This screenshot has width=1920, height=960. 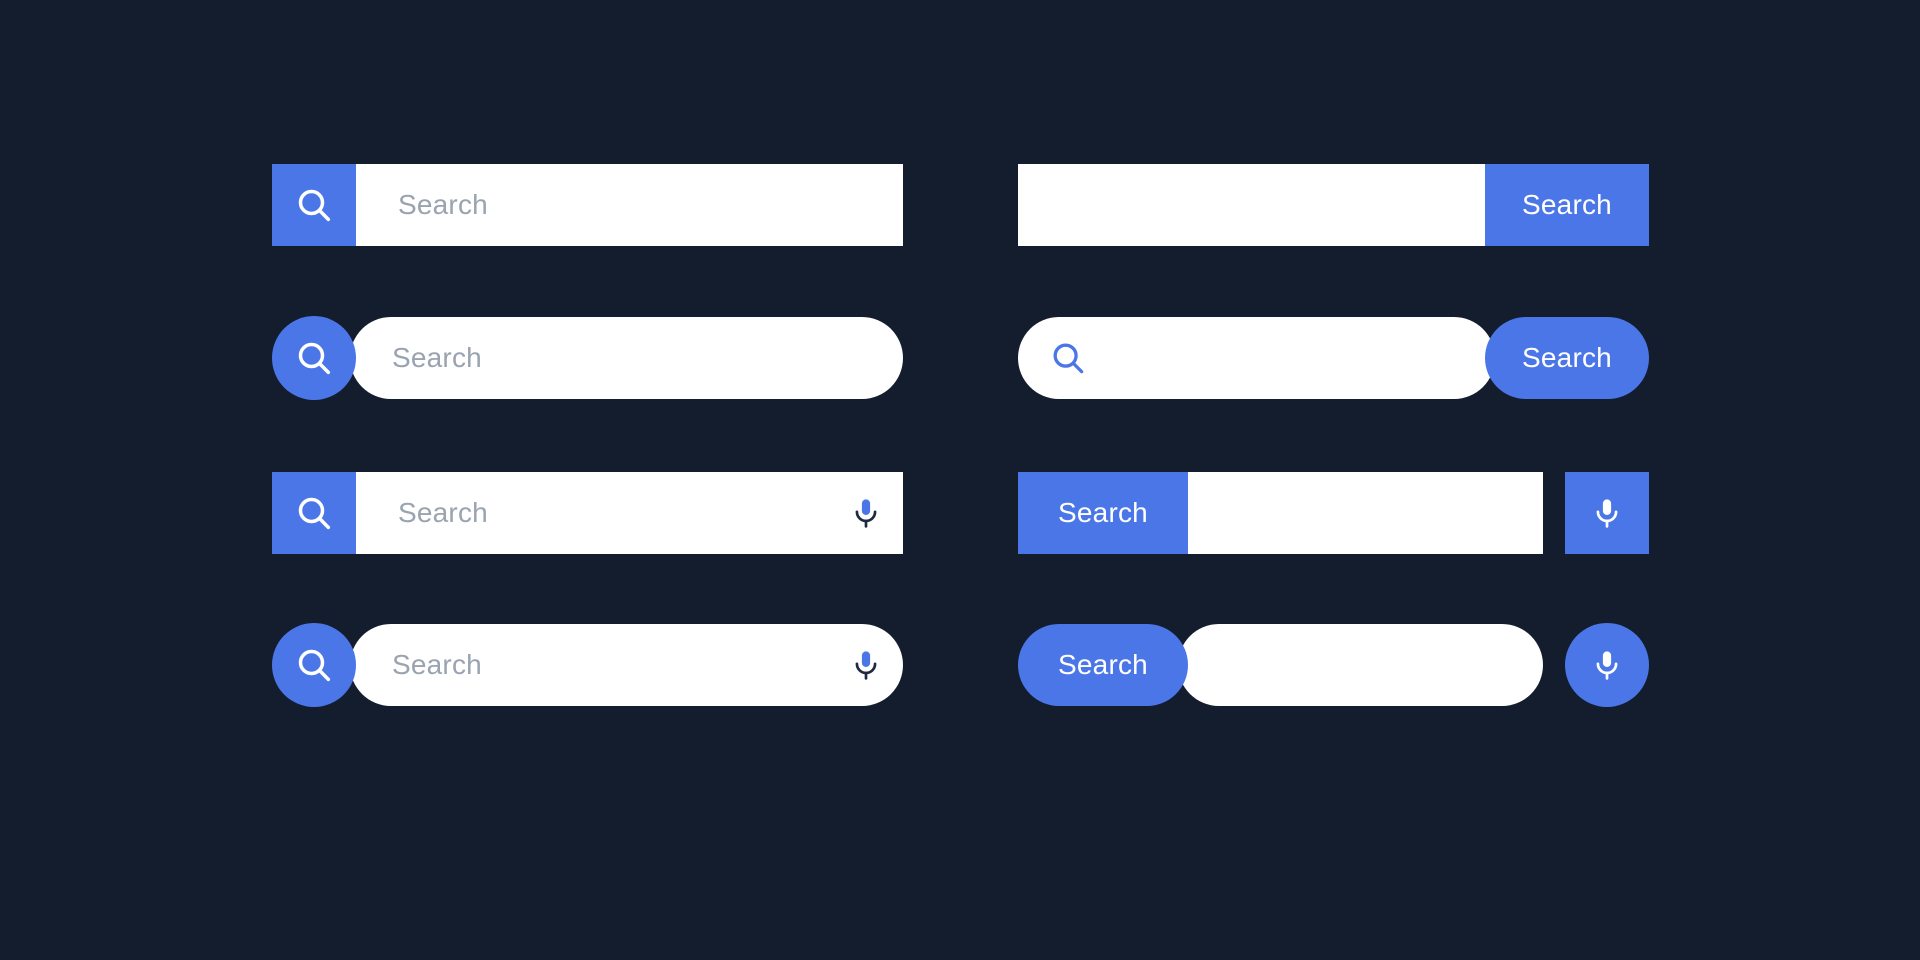 I want to click on search-bar-variant-4: Search, so click(x=1333, y=358).